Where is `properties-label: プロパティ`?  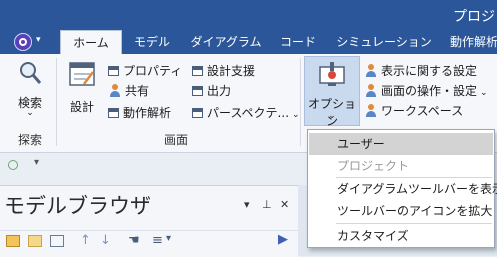
properties-label: プロパティ is located at coordinates (153, 71).